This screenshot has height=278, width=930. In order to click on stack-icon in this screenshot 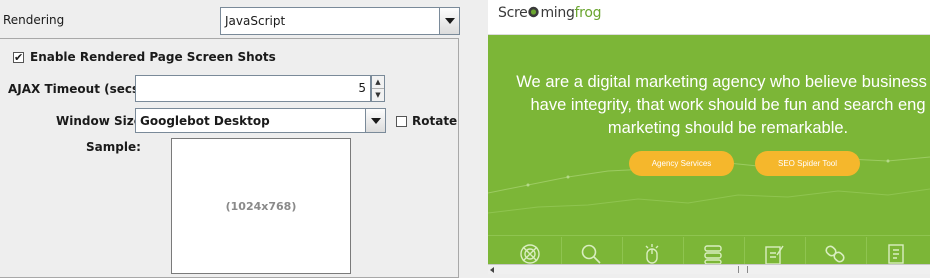, I will do `click(713, 254)`.